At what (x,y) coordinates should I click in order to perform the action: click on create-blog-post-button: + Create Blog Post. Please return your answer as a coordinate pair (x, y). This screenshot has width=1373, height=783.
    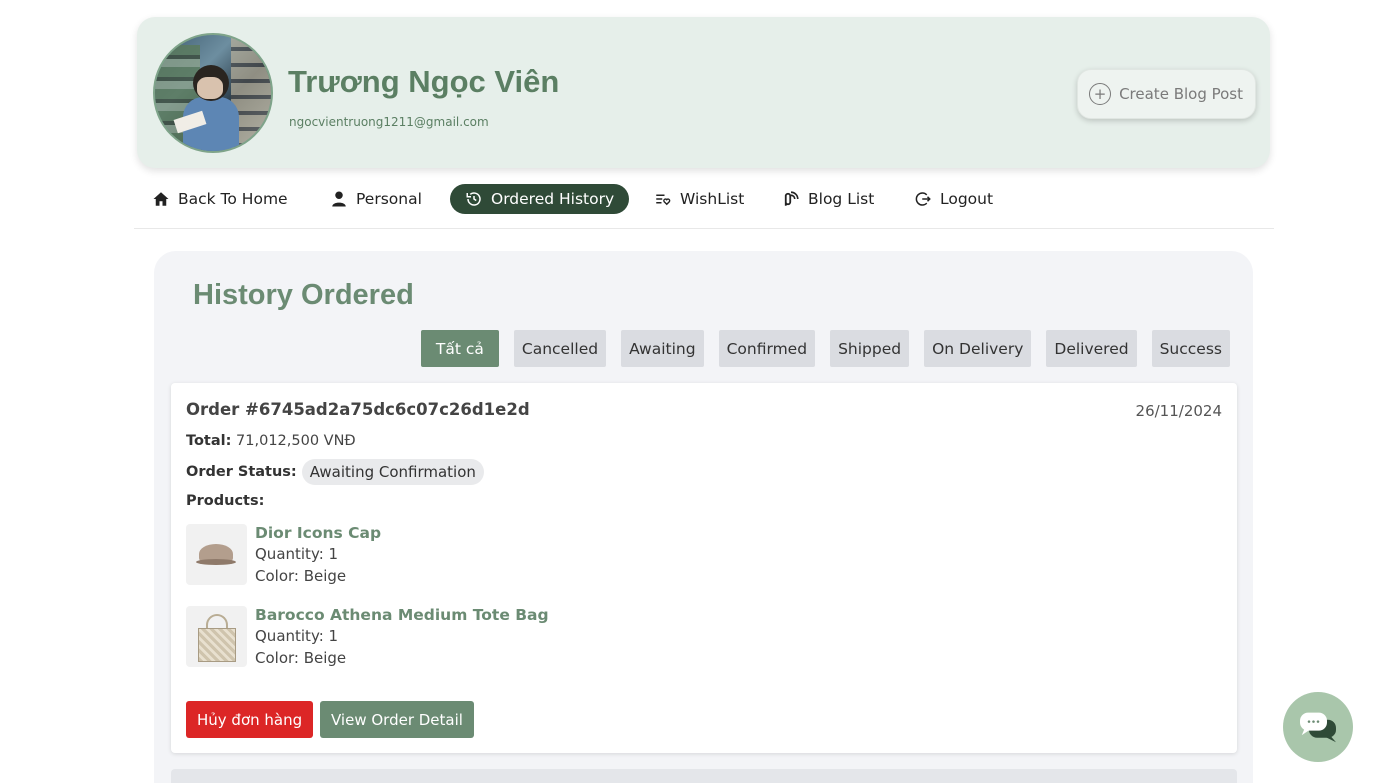
    Looking at the image, I should click on (1166, 94).